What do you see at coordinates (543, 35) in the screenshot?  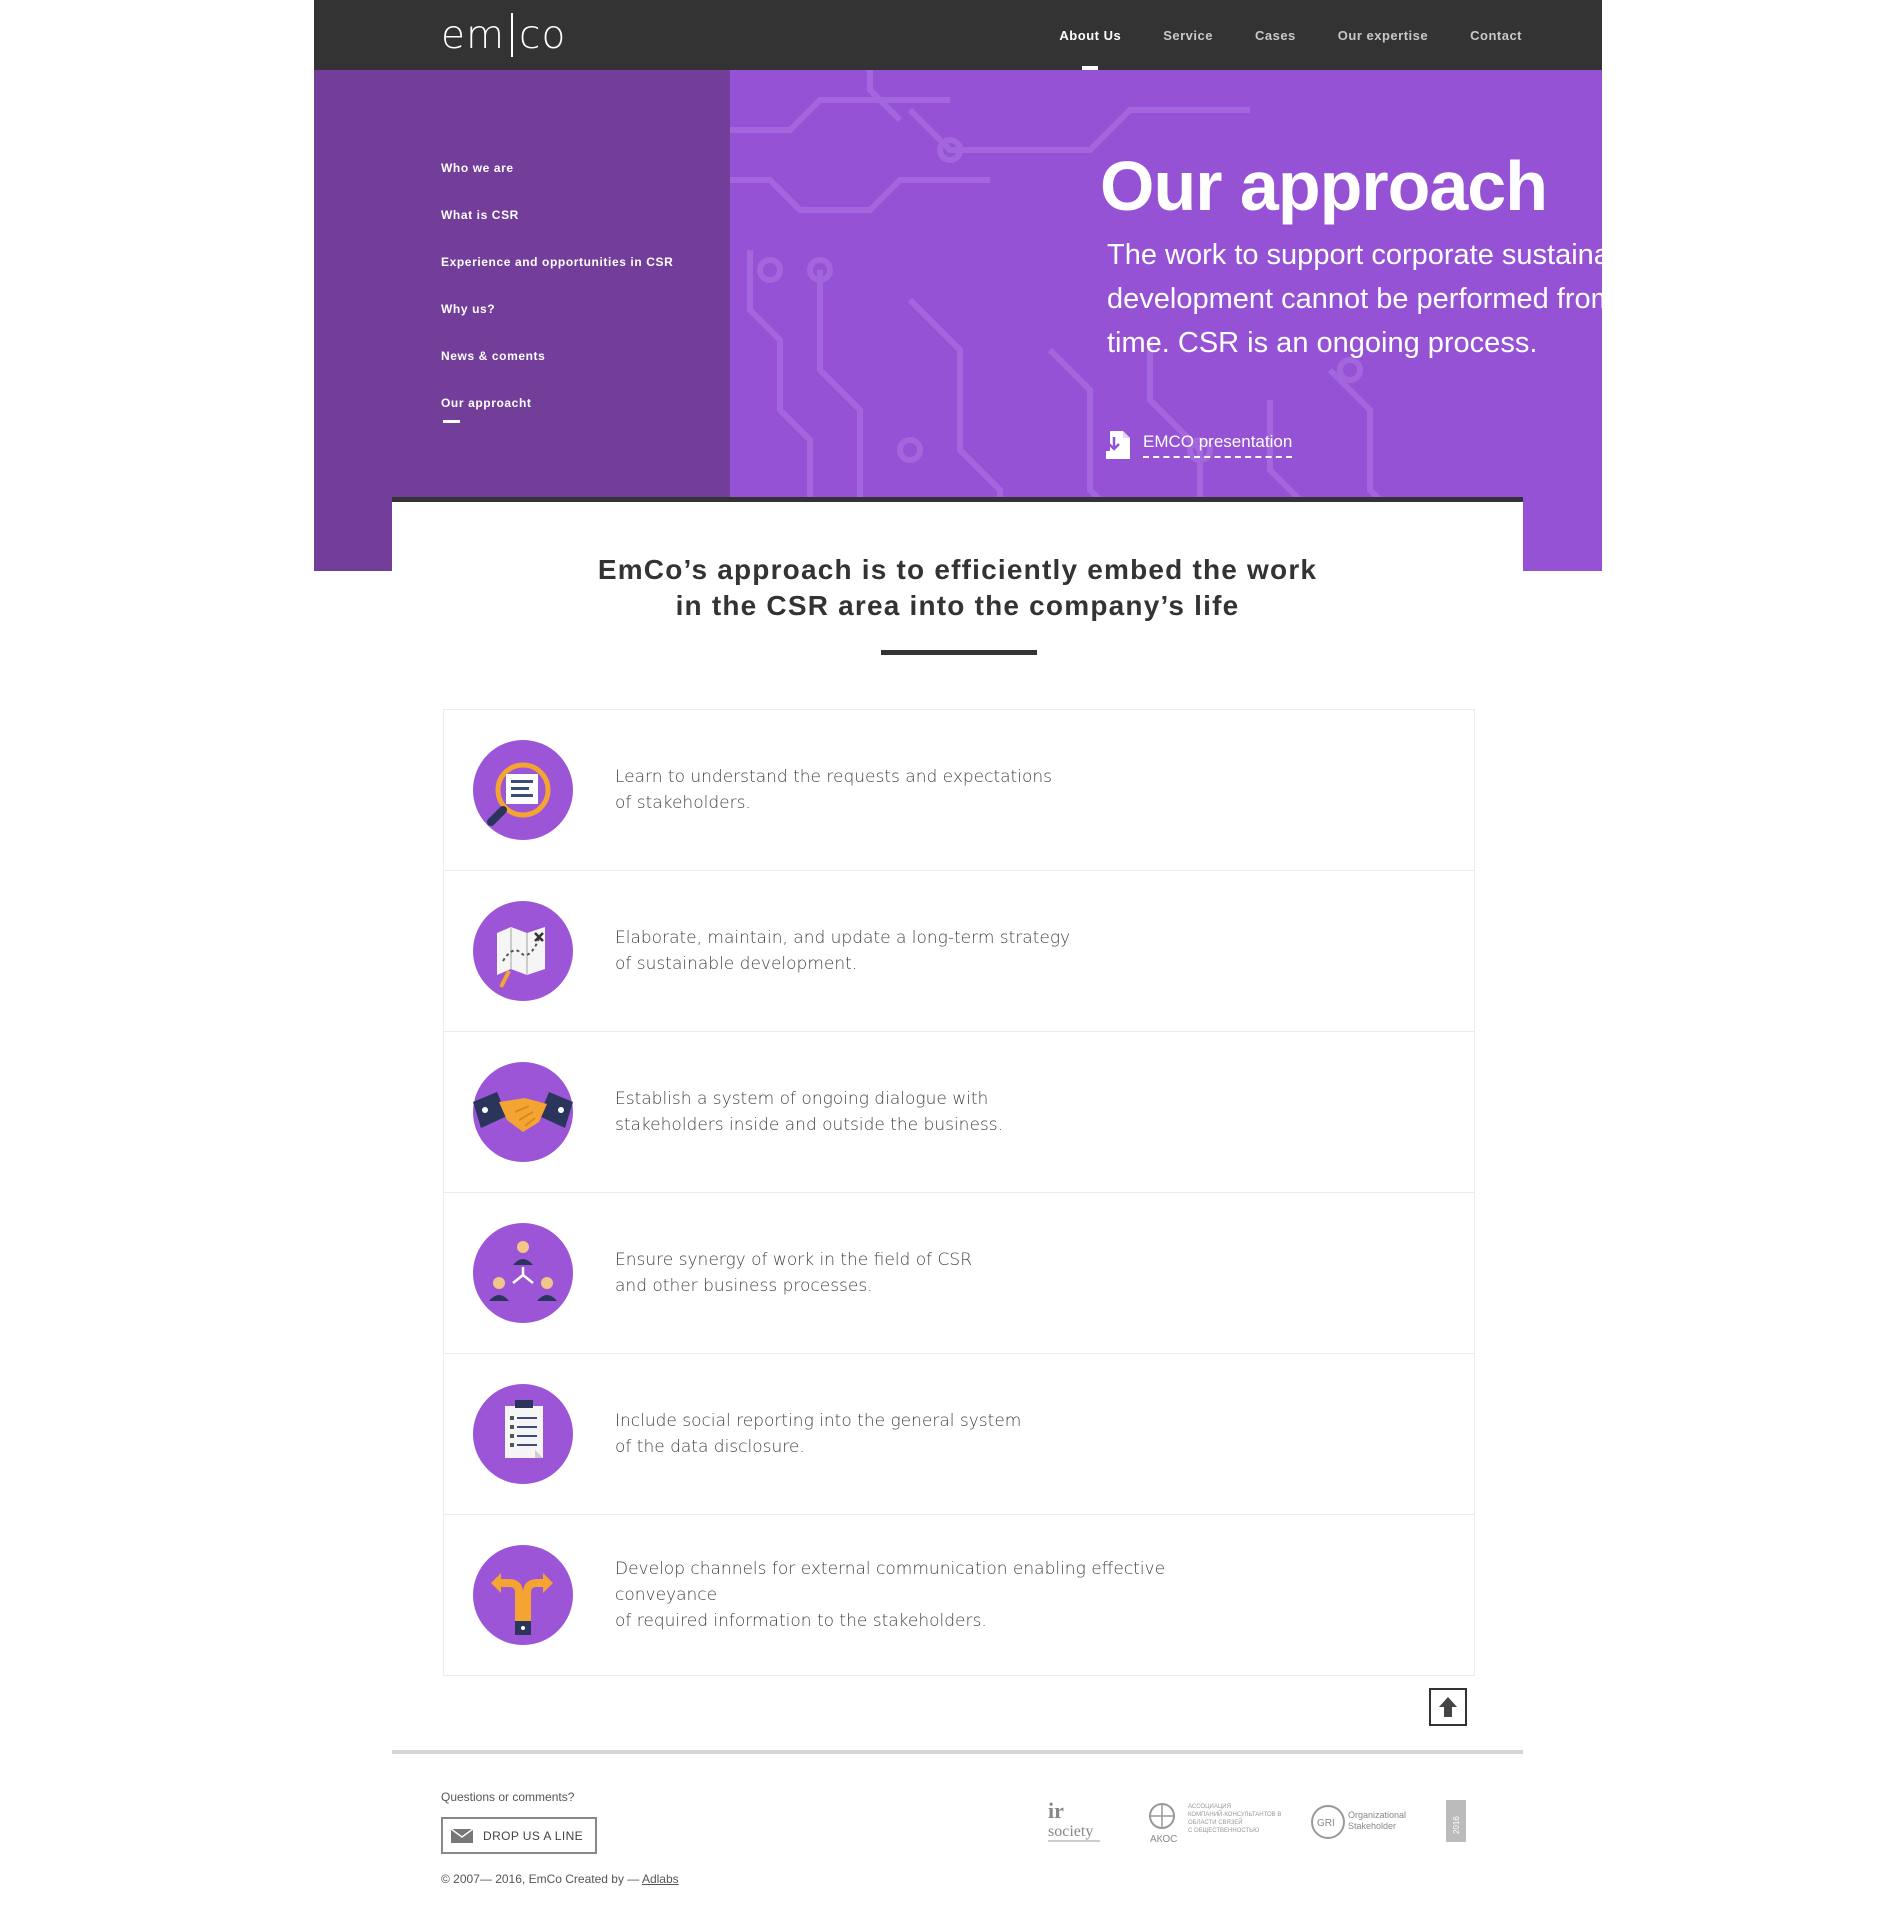 I see `logo-right: co` at bounding box center [543, 35].